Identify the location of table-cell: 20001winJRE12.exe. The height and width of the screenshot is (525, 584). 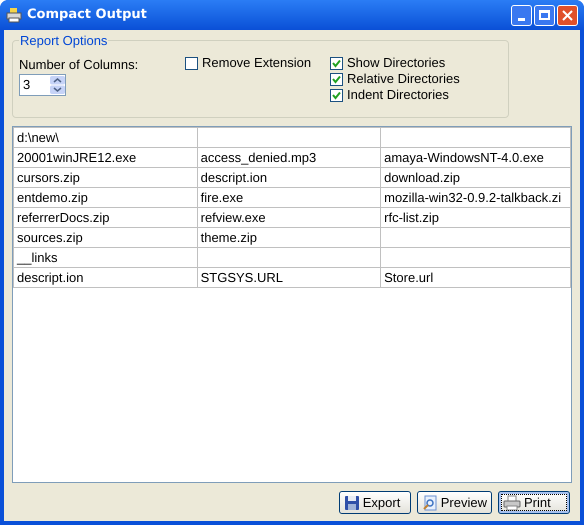
(76, 157).